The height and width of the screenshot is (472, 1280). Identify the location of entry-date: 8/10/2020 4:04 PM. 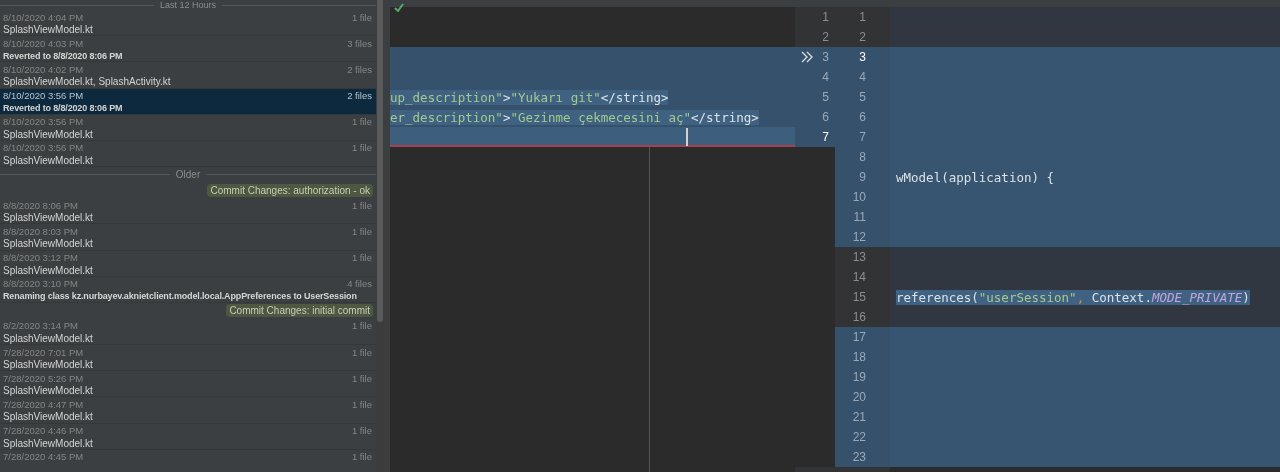
(44, 17).